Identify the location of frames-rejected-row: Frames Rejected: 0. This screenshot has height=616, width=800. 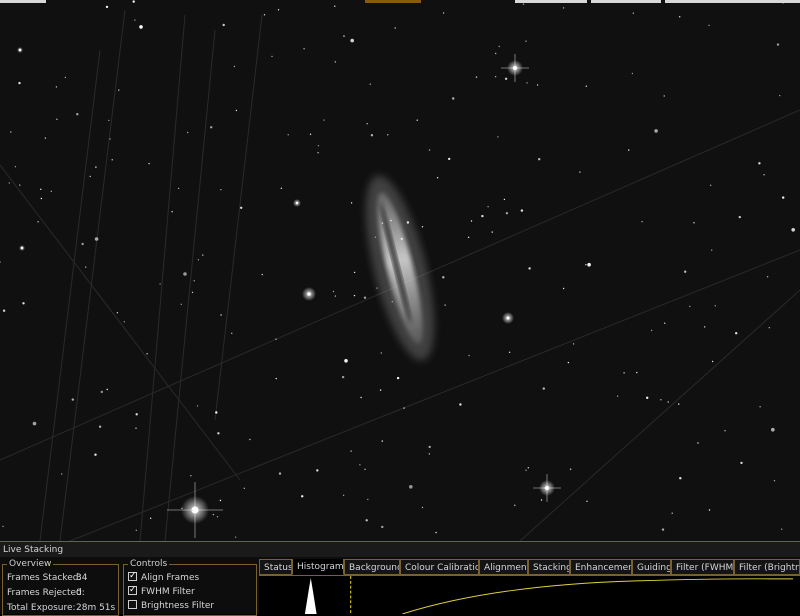
(46, 593).